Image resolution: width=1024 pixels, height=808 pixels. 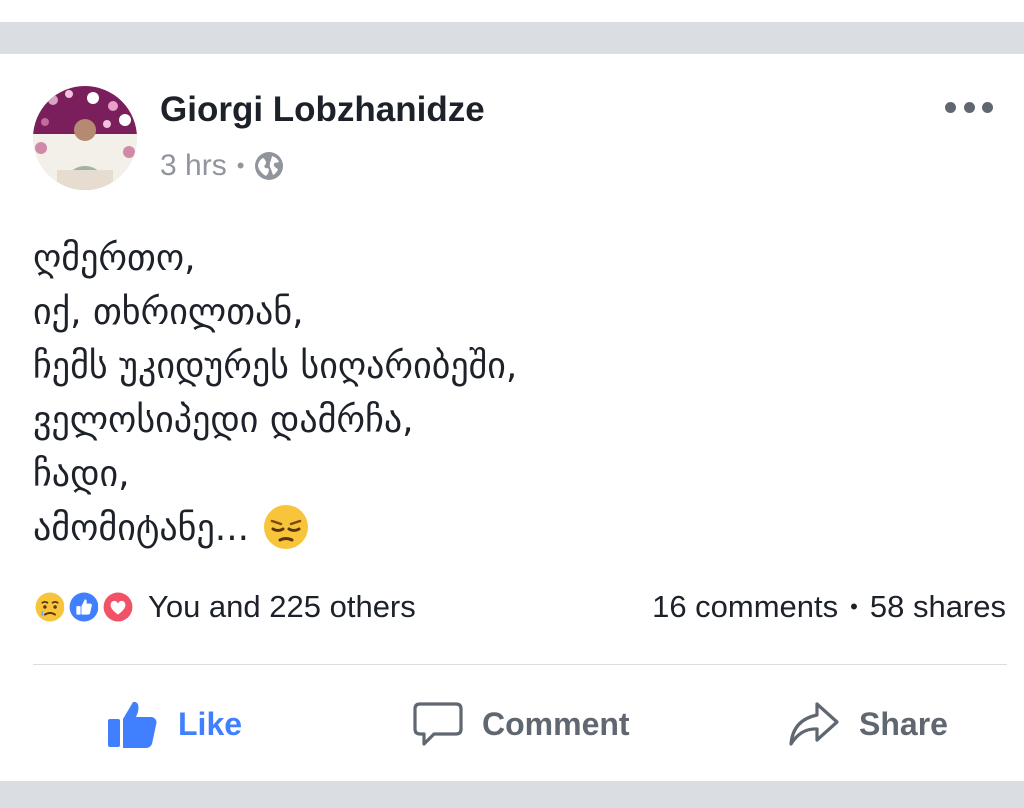 What do you see at coordinates (438, 724) in the screenshot?
I see `comment-icon` at bounding box center [438, 724].